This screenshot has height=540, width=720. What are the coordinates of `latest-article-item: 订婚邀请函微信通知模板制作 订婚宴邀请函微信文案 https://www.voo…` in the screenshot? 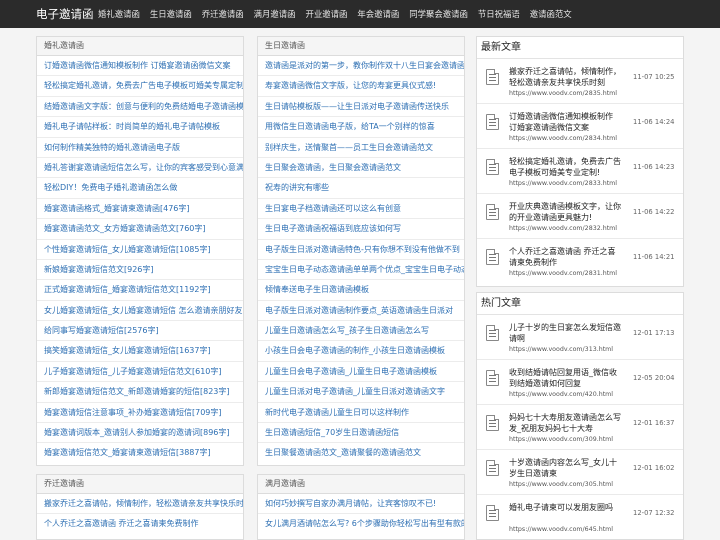 It's located at (580, 126).